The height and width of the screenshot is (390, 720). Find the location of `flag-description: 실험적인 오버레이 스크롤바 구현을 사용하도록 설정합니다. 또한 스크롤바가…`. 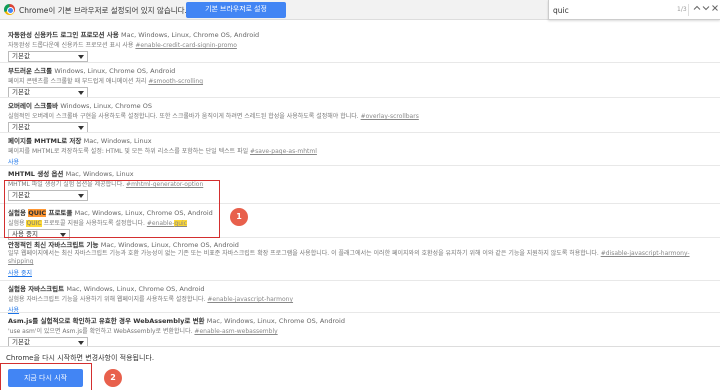

flag-description: 실험적인 오버레이 스크롤바 구현을 사용하도록 설정합니다. 또한 스크롤바가… is located at coordinates (213, 116).